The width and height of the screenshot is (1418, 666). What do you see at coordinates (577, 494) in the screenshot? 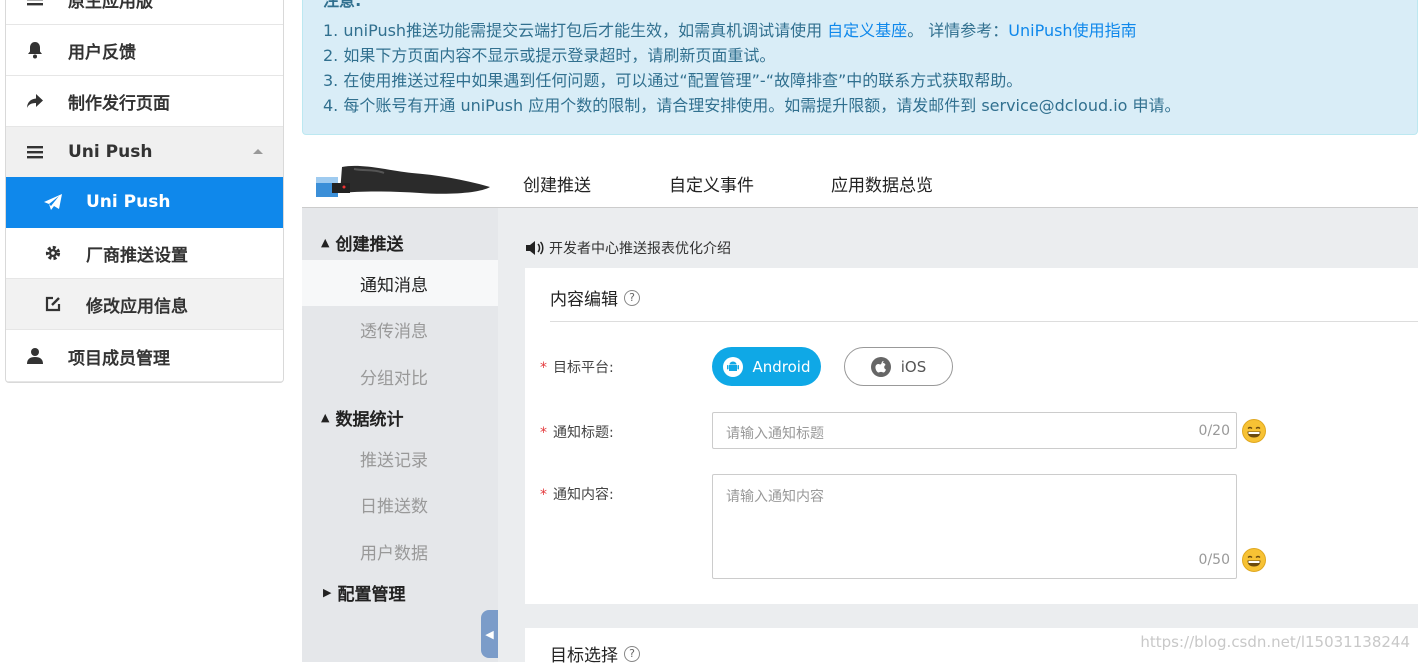
I see `notification-content-label: *通知内容:` at bounding box center [577, 494].